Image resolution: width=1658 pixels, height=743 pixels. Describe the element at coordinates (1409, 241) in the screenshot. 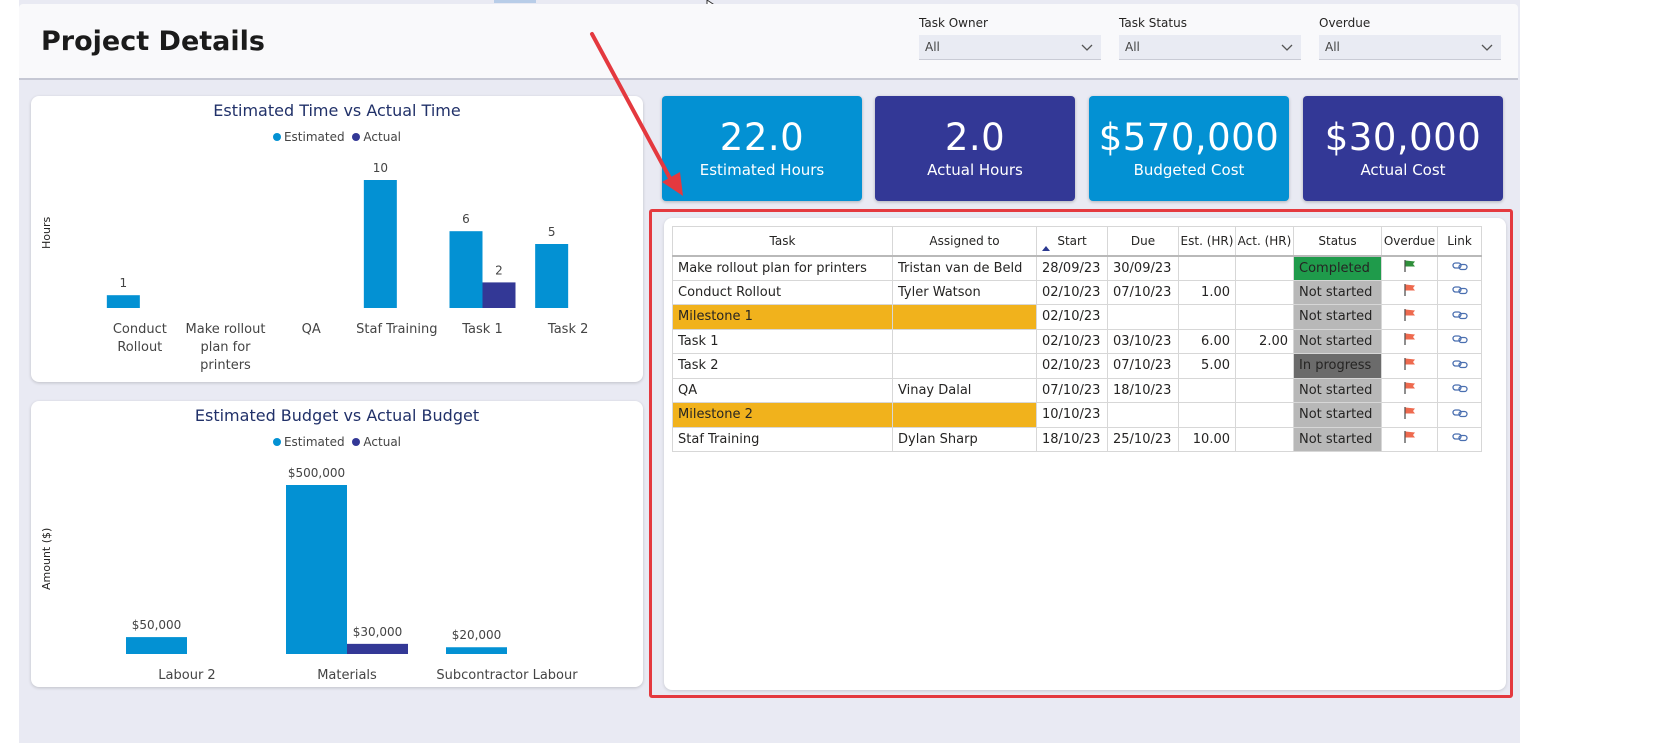

I see `column-header-overdue: Overdue` at that location.